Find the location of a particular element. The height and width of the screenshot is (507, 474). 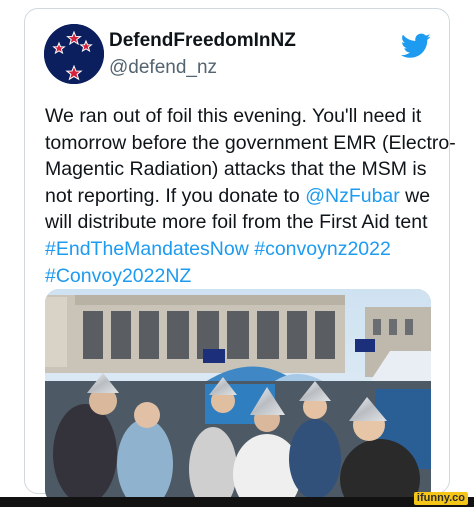

tweet-text-line: #Convoy2022NZ is located at coordinates (245, 276).